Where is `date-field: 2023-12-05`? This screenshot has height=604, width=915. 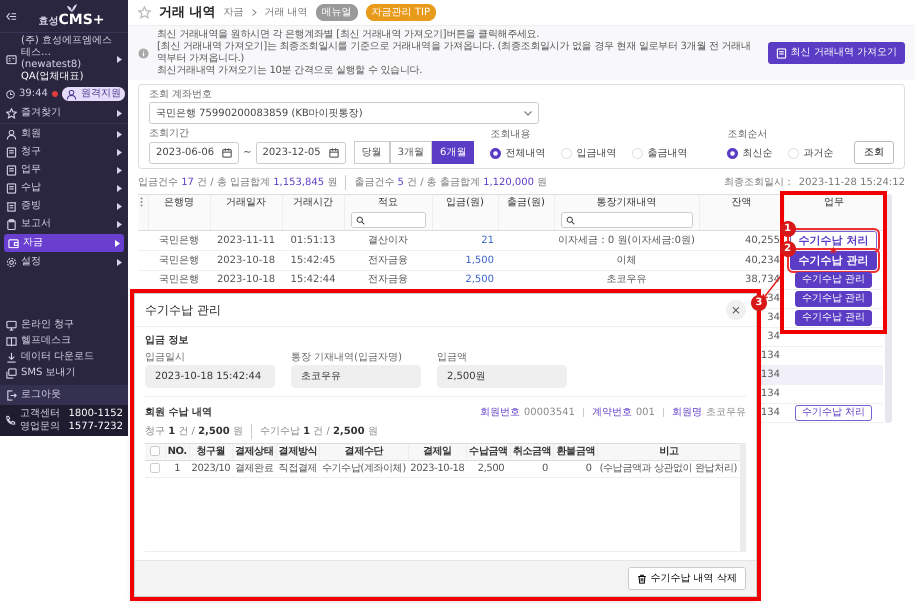 date-field: 2023-12-05 is located at coordinates (301, 153).